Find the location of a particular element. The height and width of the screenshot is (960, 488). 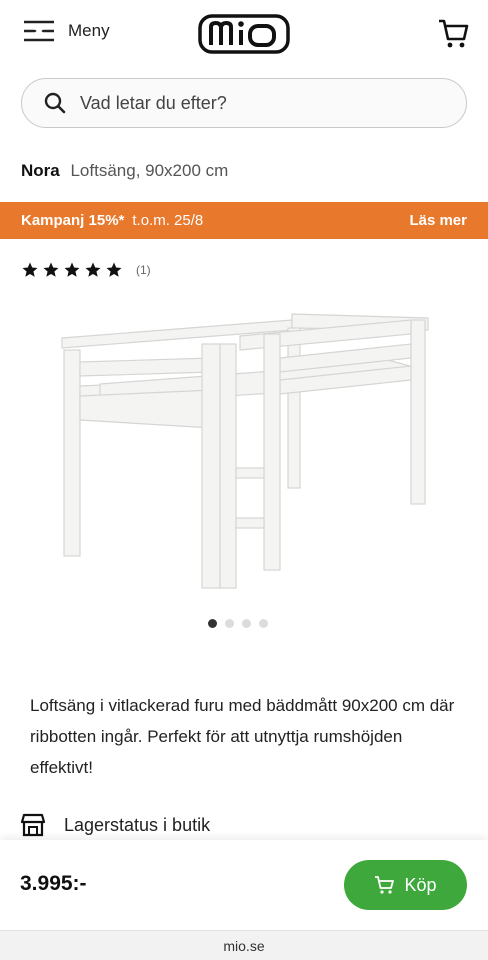

read-more-link: Läs mer is located at coordinates (438, 220).